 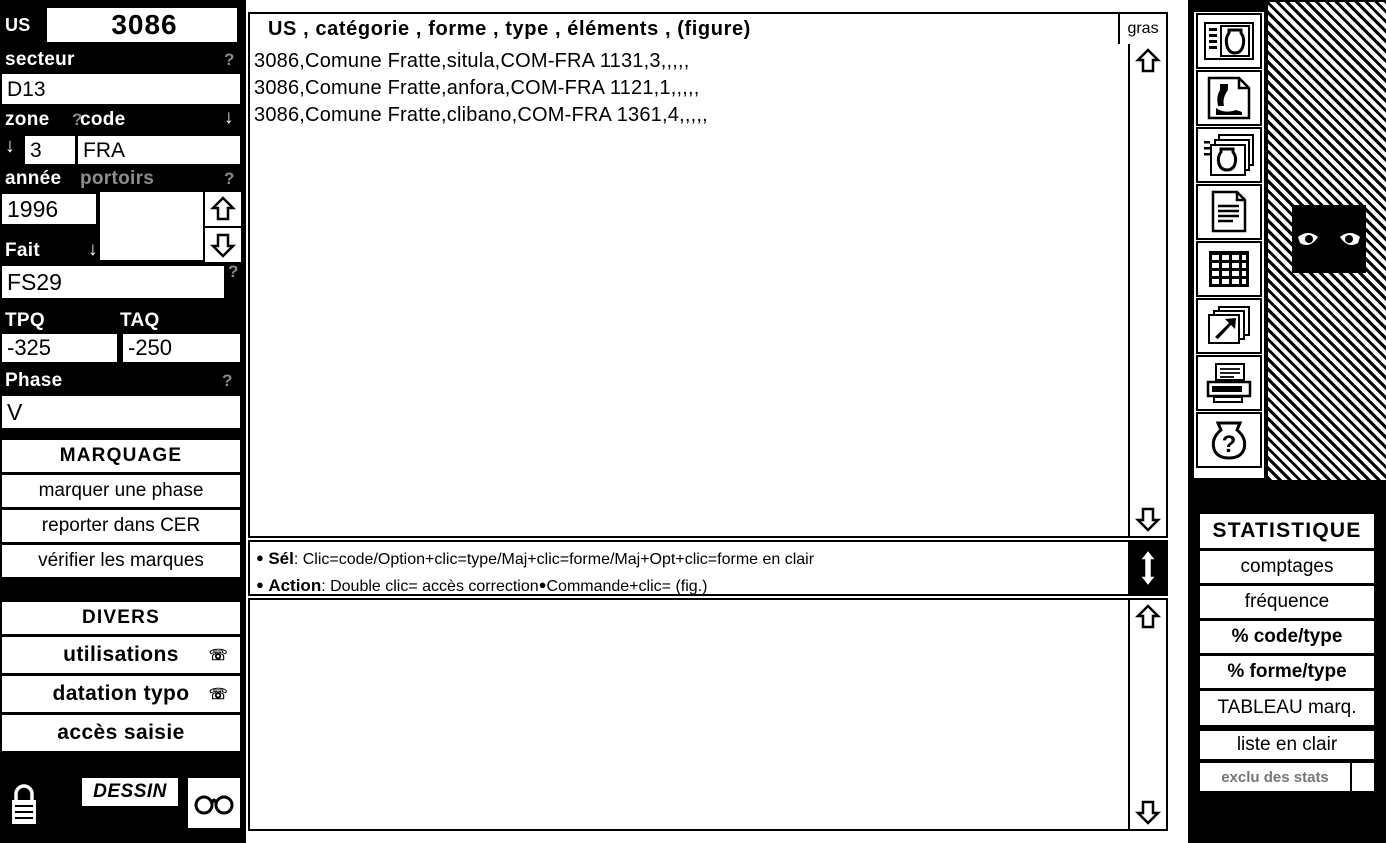 What do you see at coordinates (59, 348) in the screenshot?
I see `tpq-input: -325` at bounding box center [59, 348].